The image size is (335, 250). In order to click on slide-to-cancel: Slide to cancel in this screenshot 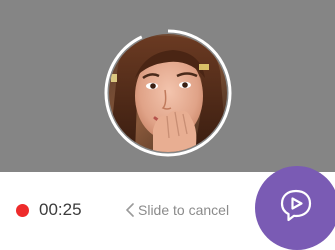, I will do `click(177, 210)`.